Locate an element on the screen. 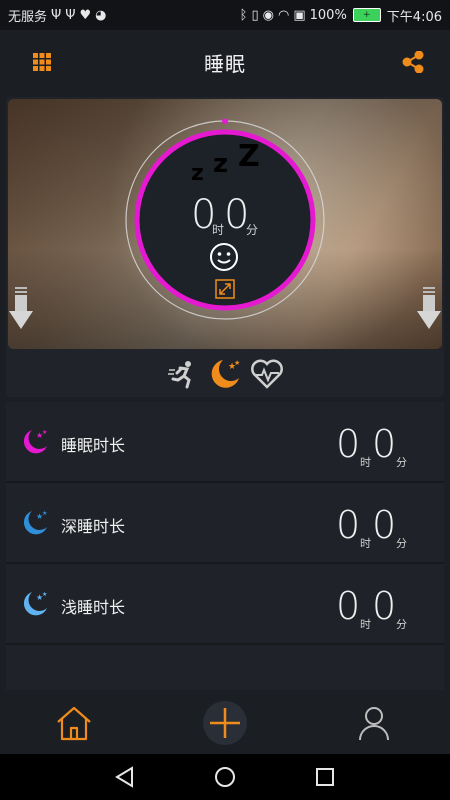 Image resolution: width=450 pixels, height=800 pixels. zzz-text: Z is located at coordinates (249, 156).